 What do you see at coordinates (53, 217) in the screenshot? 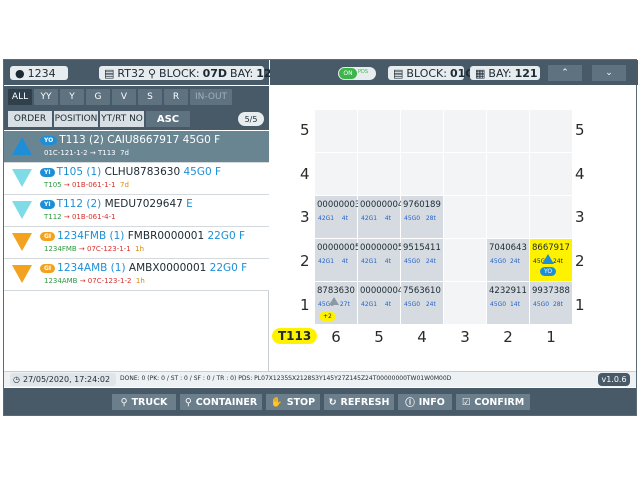
I see `route-from: T112` at bounding box center [53, 217].